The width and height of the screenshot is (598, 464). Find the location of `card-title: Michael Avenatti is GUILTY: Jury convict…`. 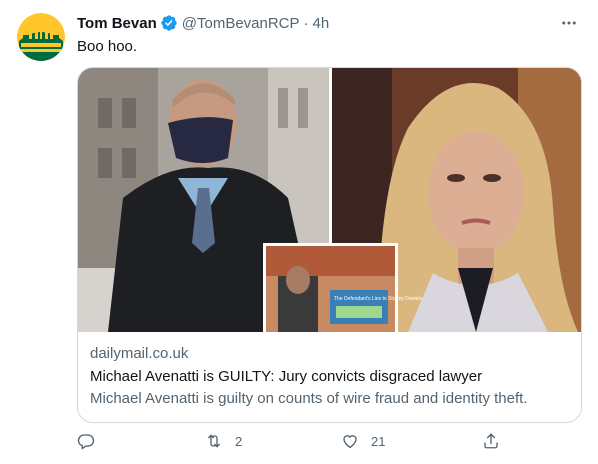

card-title: Michael Avenatti is GUILTY: Jury convict… is located at coordinates (286, 376).